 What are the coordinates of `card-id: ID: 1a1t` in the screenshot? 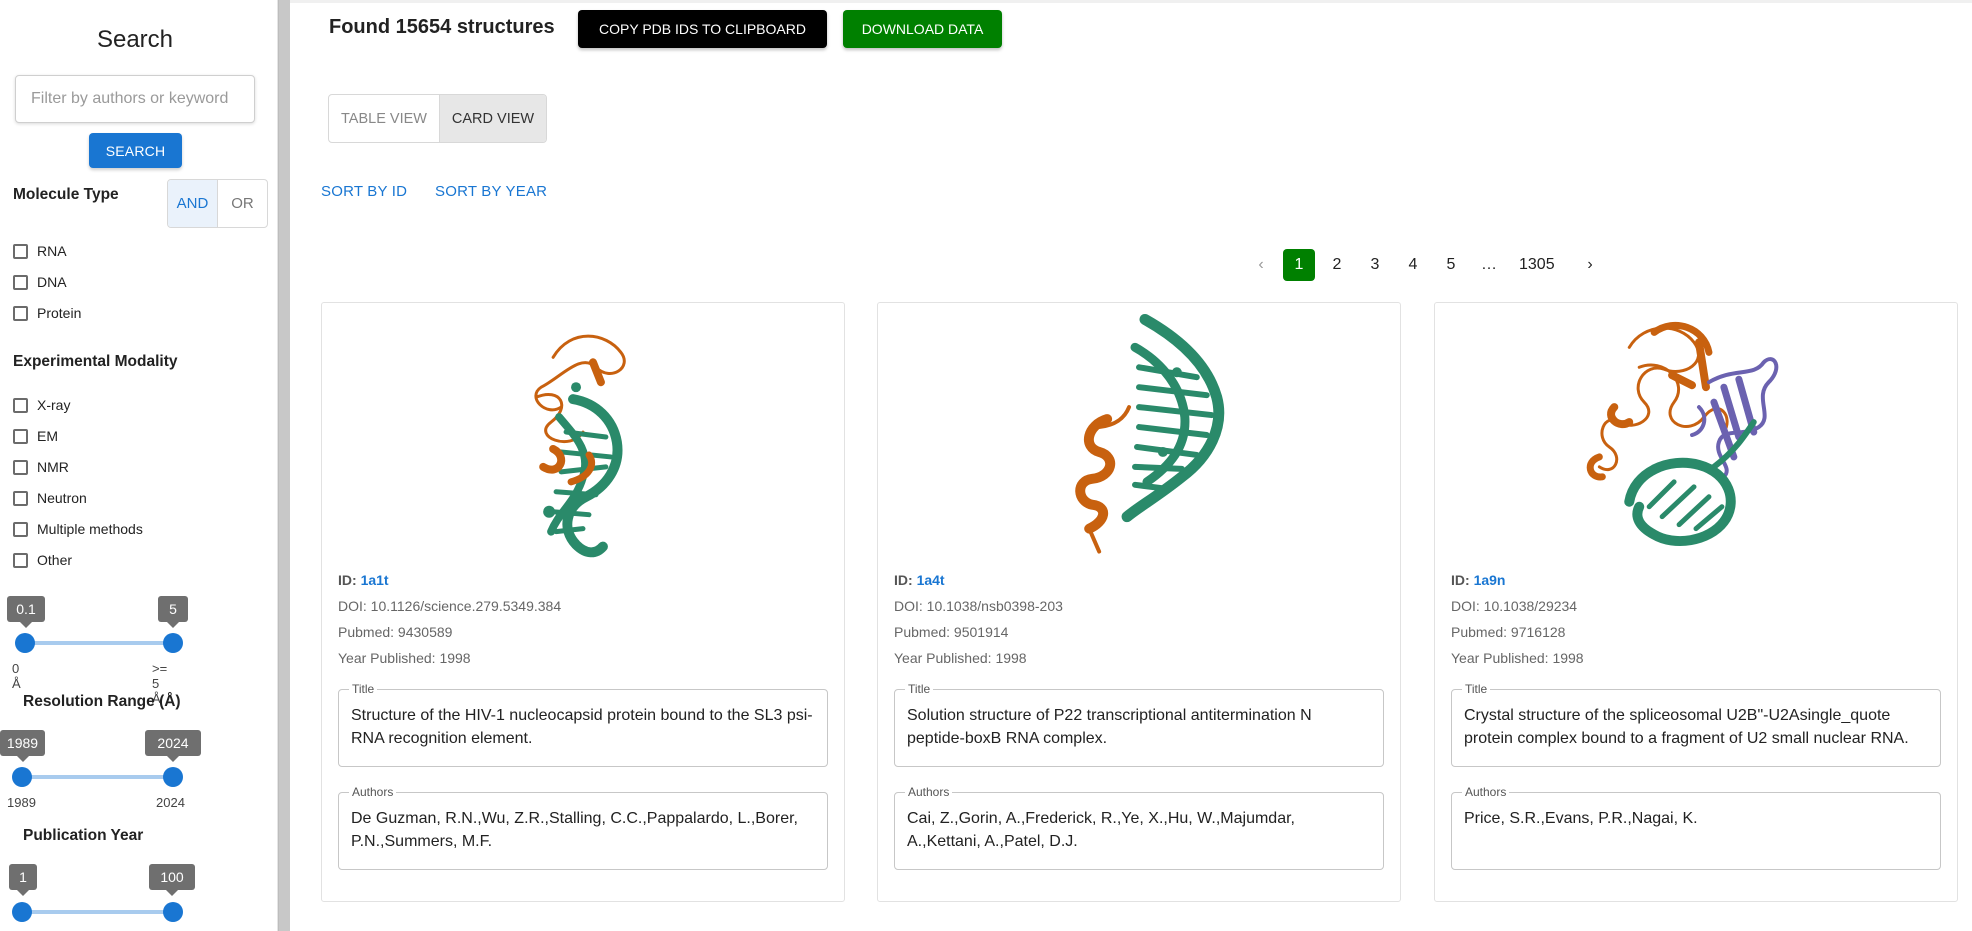 It's located at (363, 580).